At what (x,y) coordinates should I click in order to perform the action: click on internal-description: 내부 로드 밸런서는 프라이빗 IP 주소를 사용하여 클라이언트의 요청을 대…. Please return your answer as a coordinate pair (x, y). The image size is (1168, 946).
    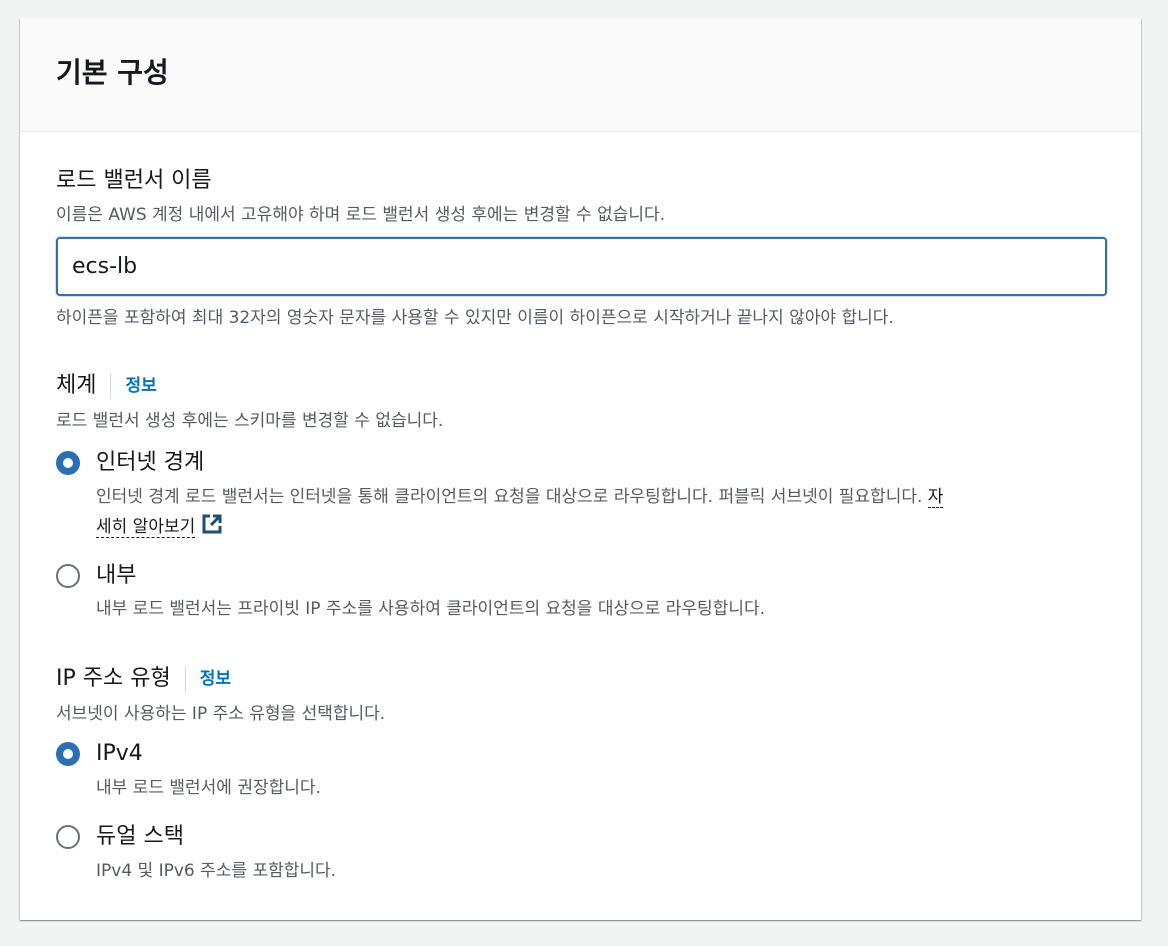
    Looking at the image, I should click on (431, 609).